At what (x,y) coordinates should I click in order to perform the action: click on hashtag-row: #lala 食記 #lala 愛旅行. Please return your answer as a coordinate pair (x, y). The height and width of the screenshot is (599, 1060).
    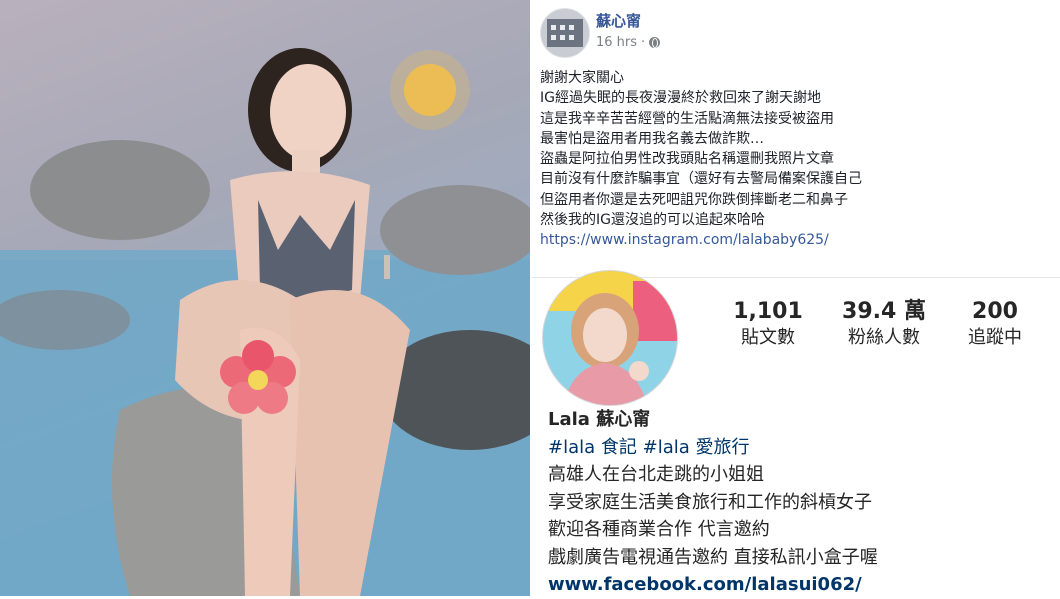
    Looking at the image, I should click on (713, 448).